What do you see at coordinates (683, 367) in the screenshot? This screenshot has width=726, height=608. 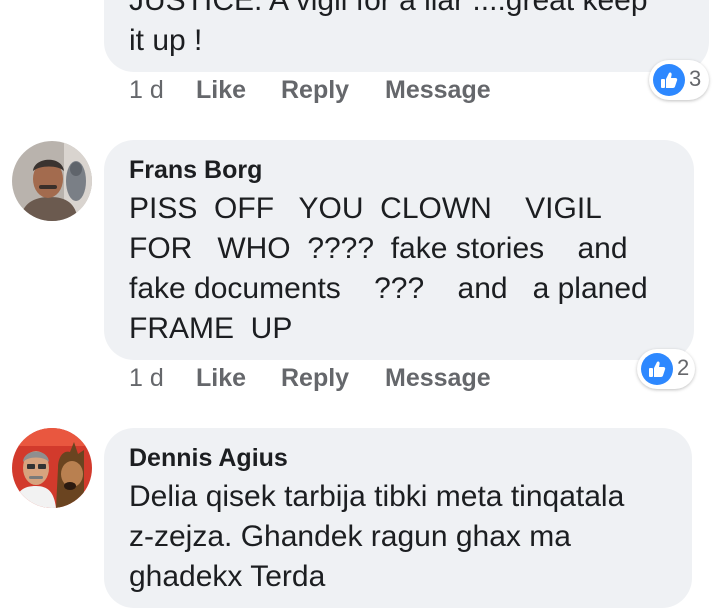 I see `reaction-count: 2` at bounding box center [683, 367].